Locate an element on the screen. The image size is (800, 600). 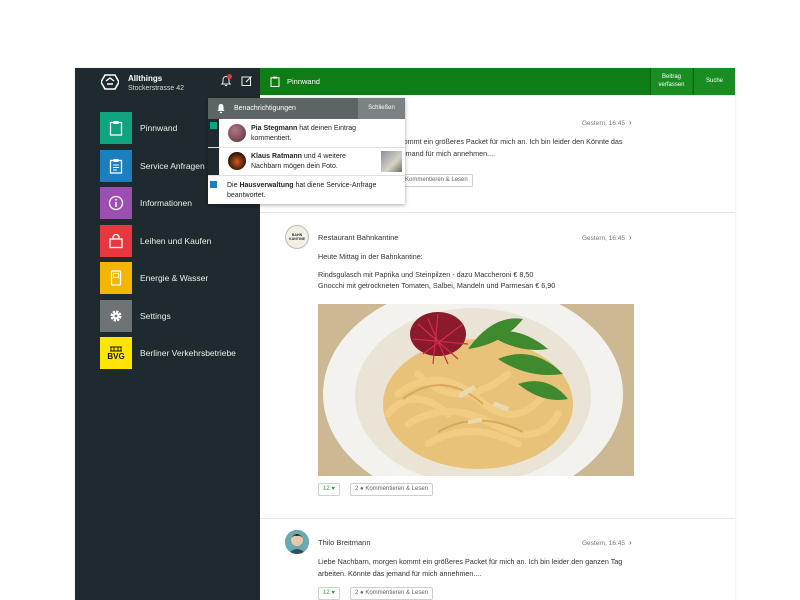
checklist-icon is located at coordinates (116, 165).